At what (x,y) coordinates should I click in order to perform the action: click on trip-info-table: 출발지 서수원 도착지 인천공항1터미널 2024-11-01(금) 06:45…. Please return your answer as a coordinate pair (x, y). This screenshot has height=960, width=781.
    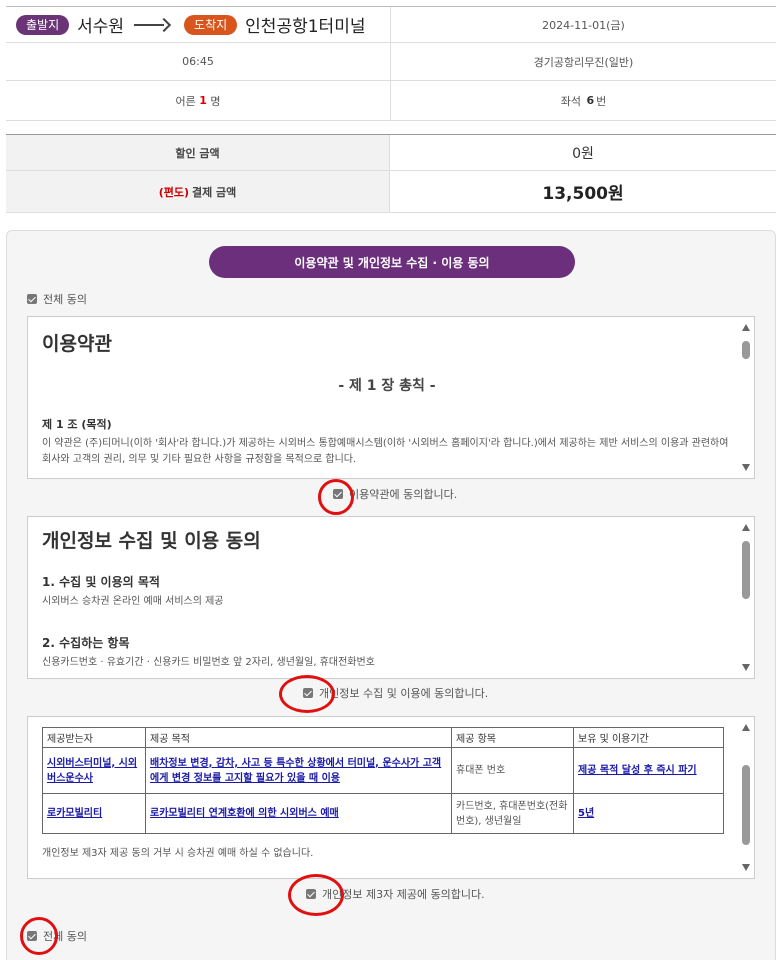
    Looking at the image, I should click on (391, 63).